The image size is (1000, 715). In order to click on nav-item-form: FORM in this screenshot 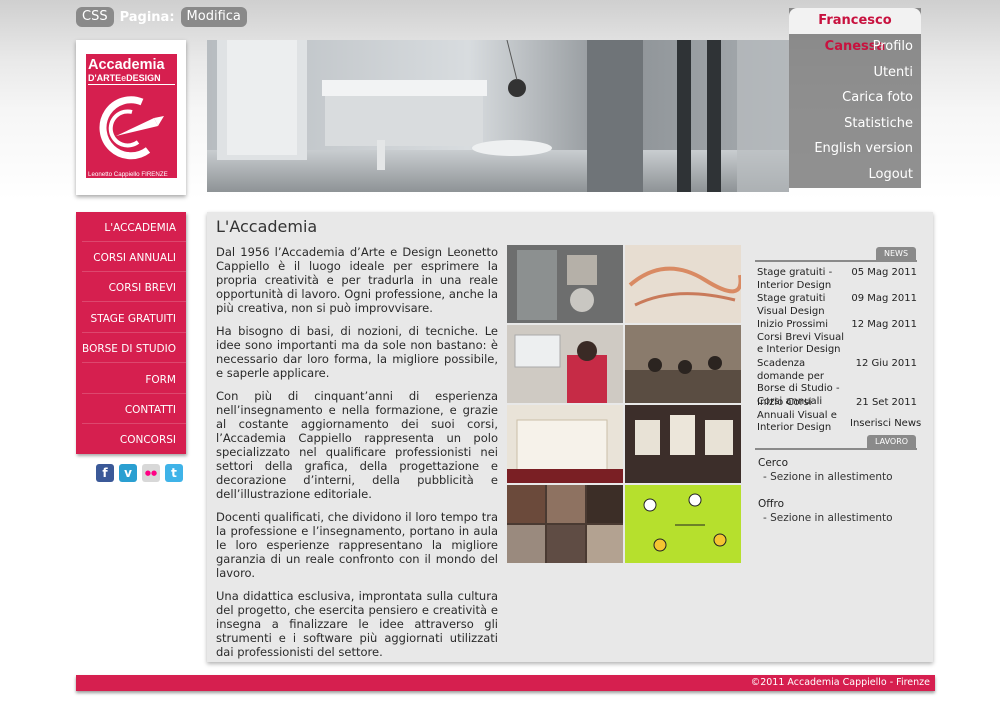, I will do `click(160, 380)`.